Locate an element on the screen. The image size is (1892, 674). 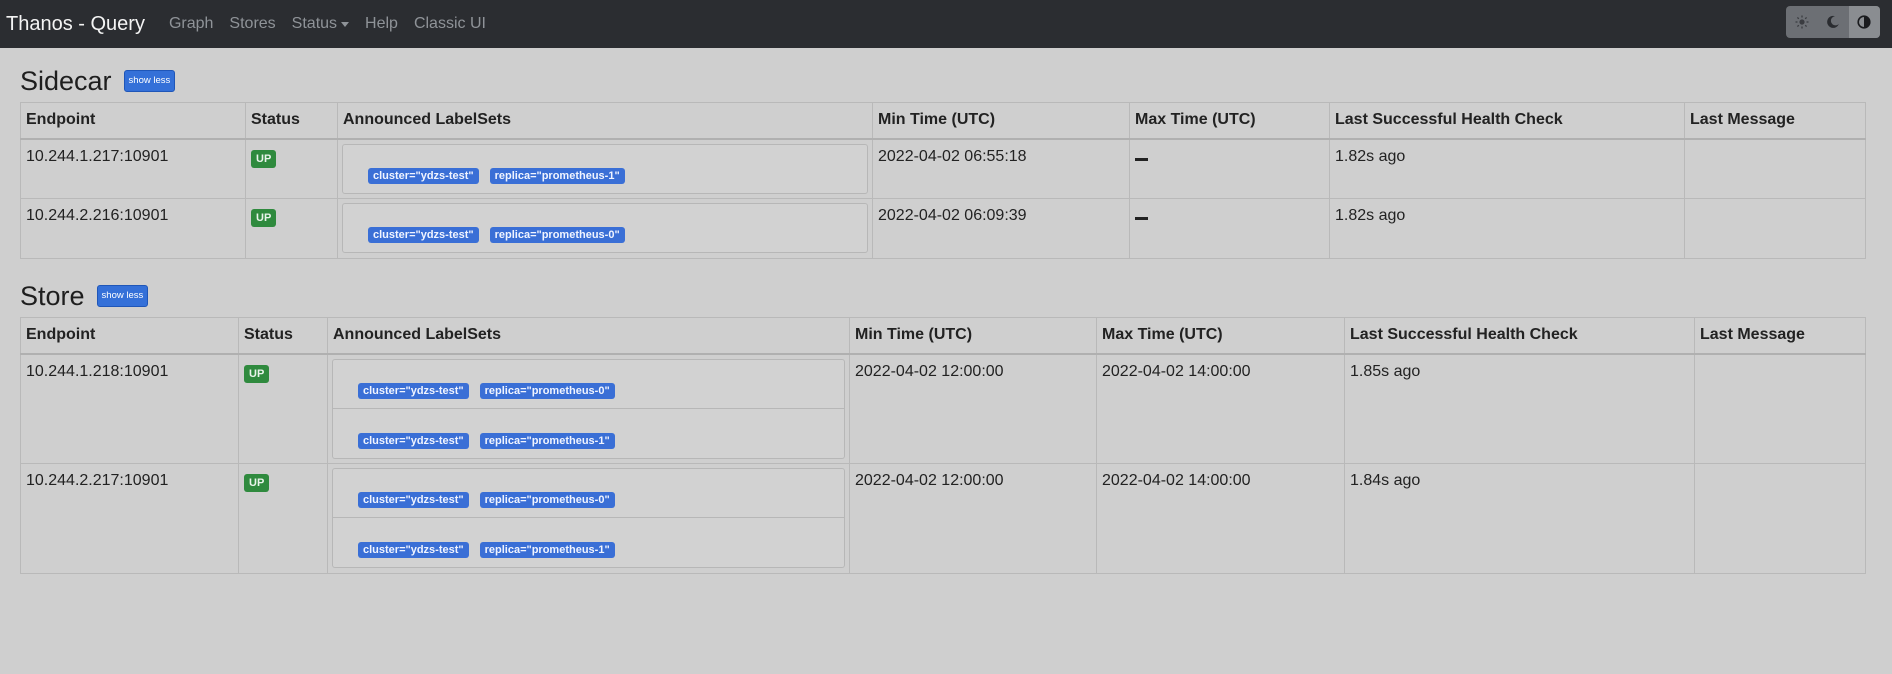
nav-dropdown-status: Status is located at coordinates (320, 24).